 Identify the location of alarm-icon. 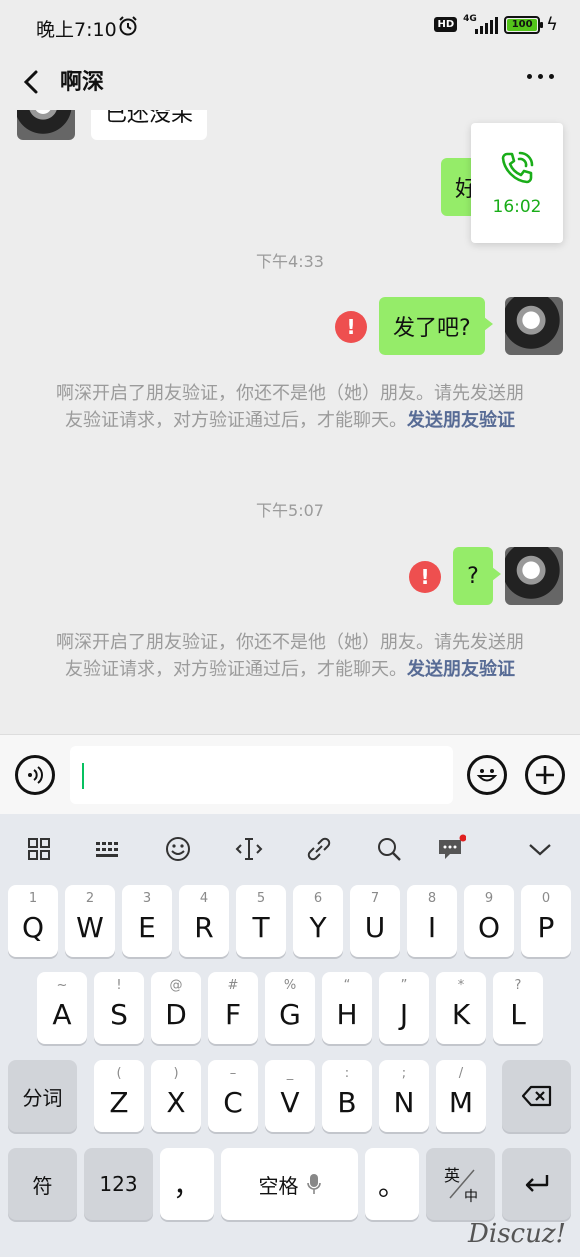
(128, 26).